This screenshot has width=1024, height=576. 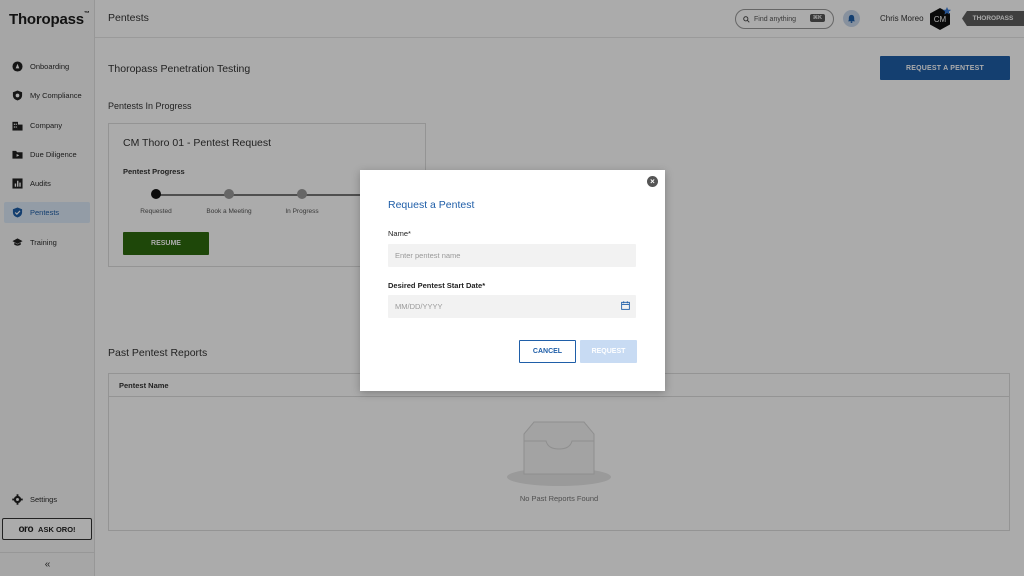 I want to click on modal-title: Request a Pentest, so click(x=431, y=205).